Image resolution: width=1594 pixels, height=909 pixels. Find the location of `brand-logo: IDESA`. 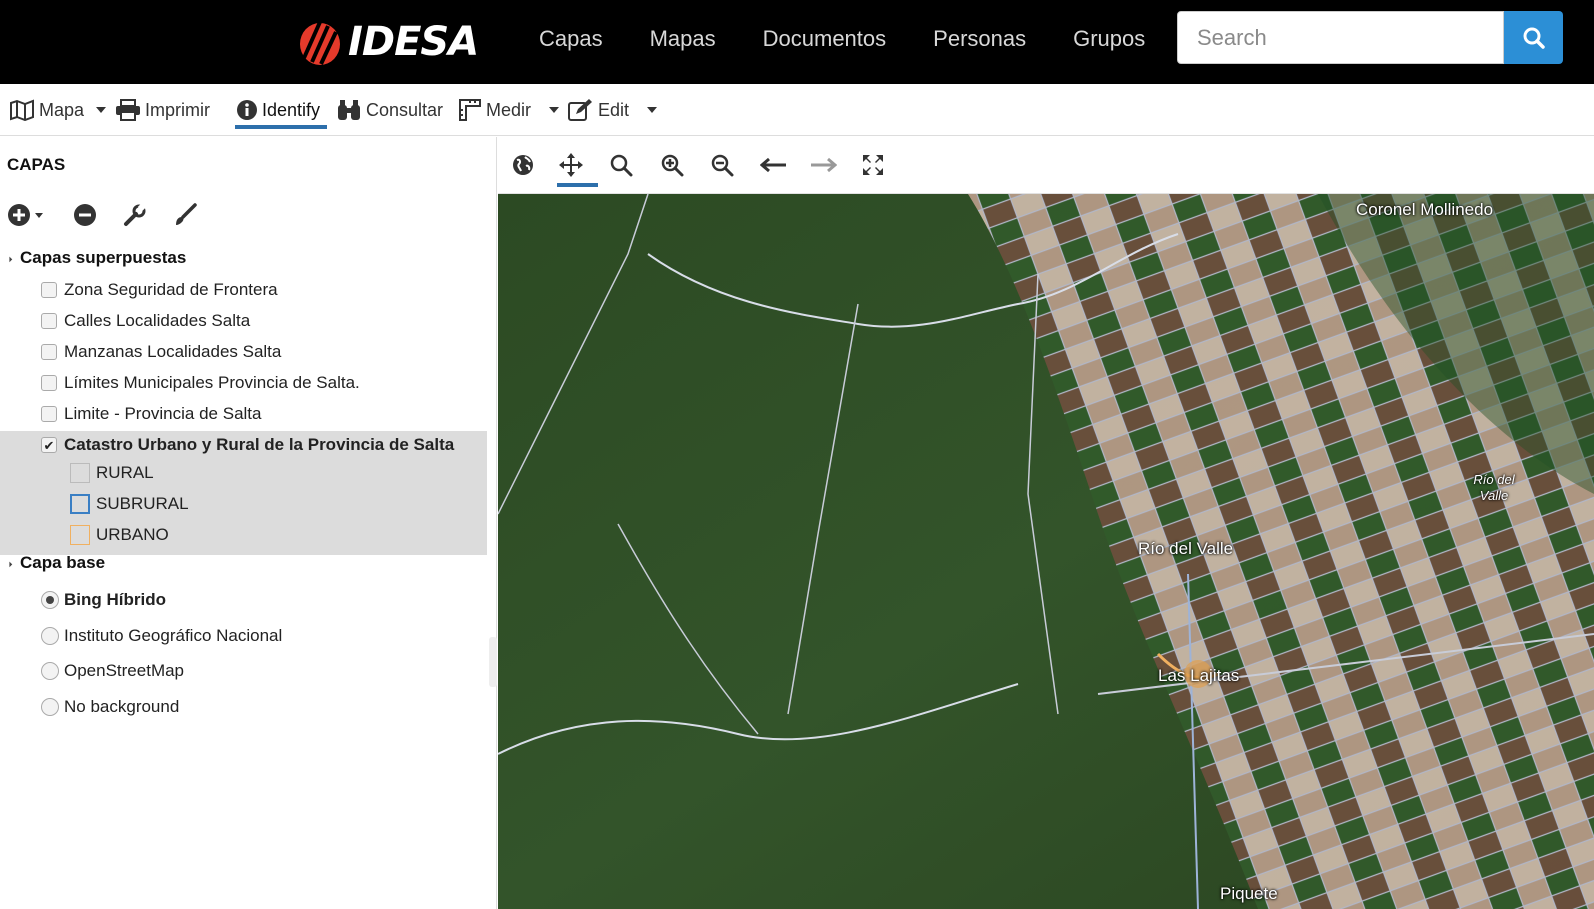

brand-logo: IDESA is located at coordinates (387, 42).